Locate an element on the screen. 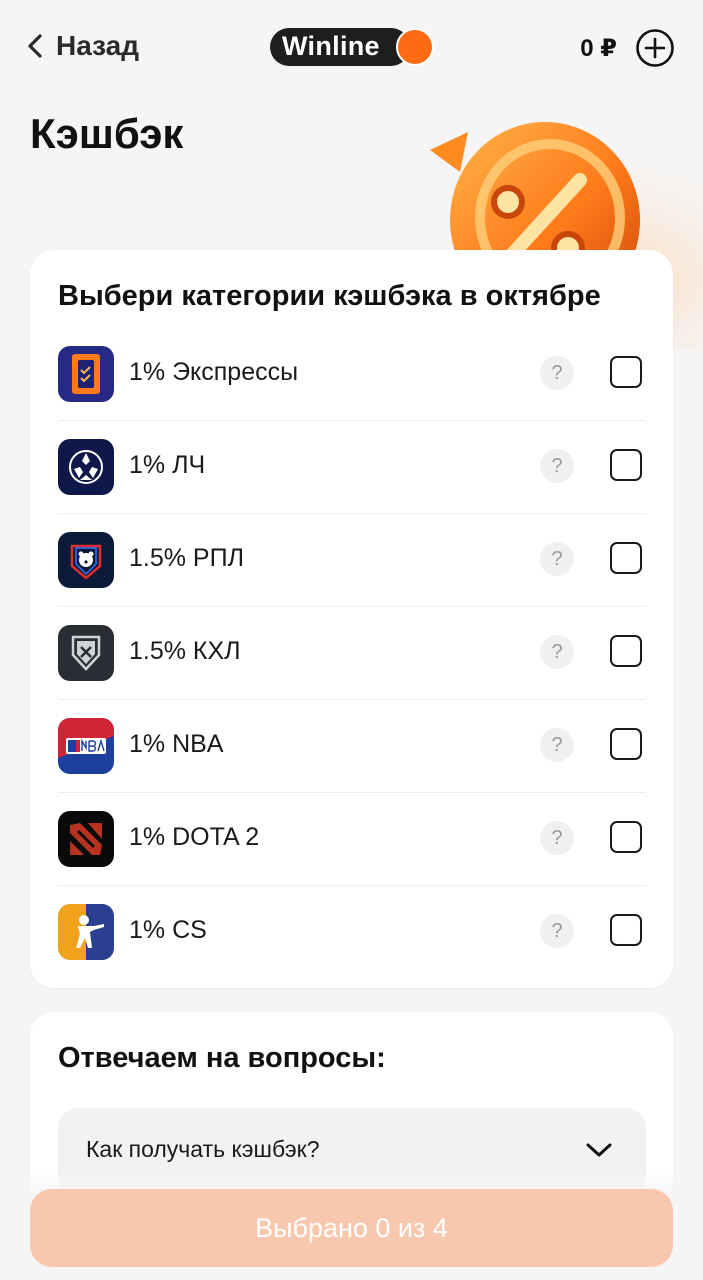  category-label: 1% Экспрессы is located at coordinates (214, 372).